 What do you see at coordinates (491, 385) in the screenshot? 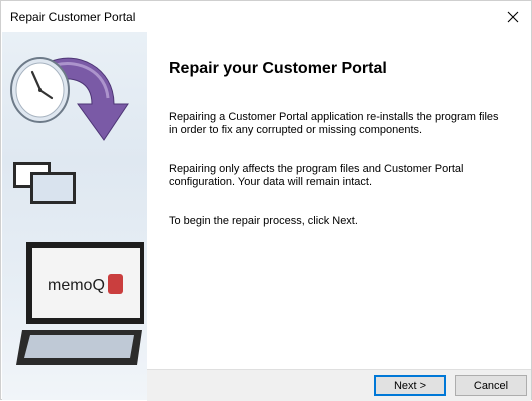
I see `cancel-button: Cancel` at bounding box center [491, 385].